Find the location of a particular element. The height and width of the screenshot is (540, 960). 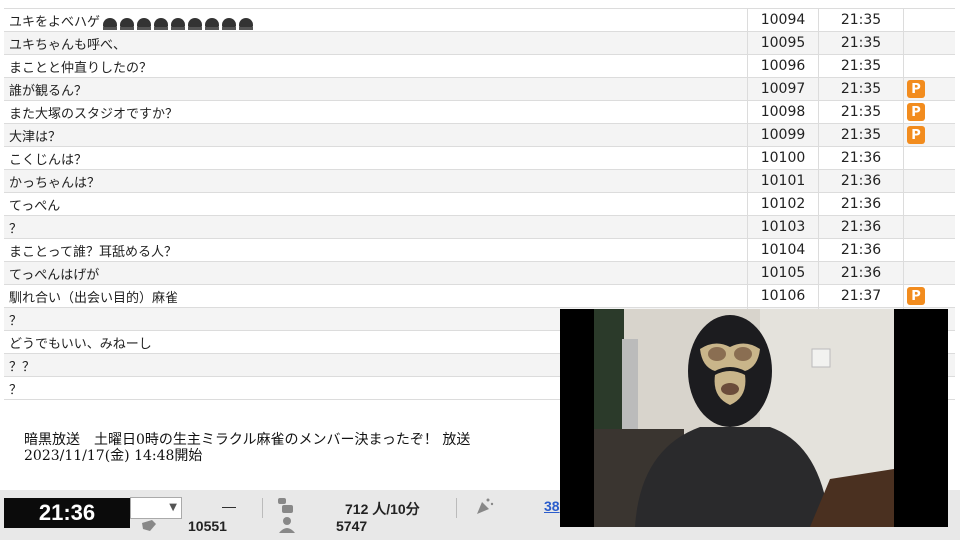

comment-number: 10104 is located at coordinates (782, 250).